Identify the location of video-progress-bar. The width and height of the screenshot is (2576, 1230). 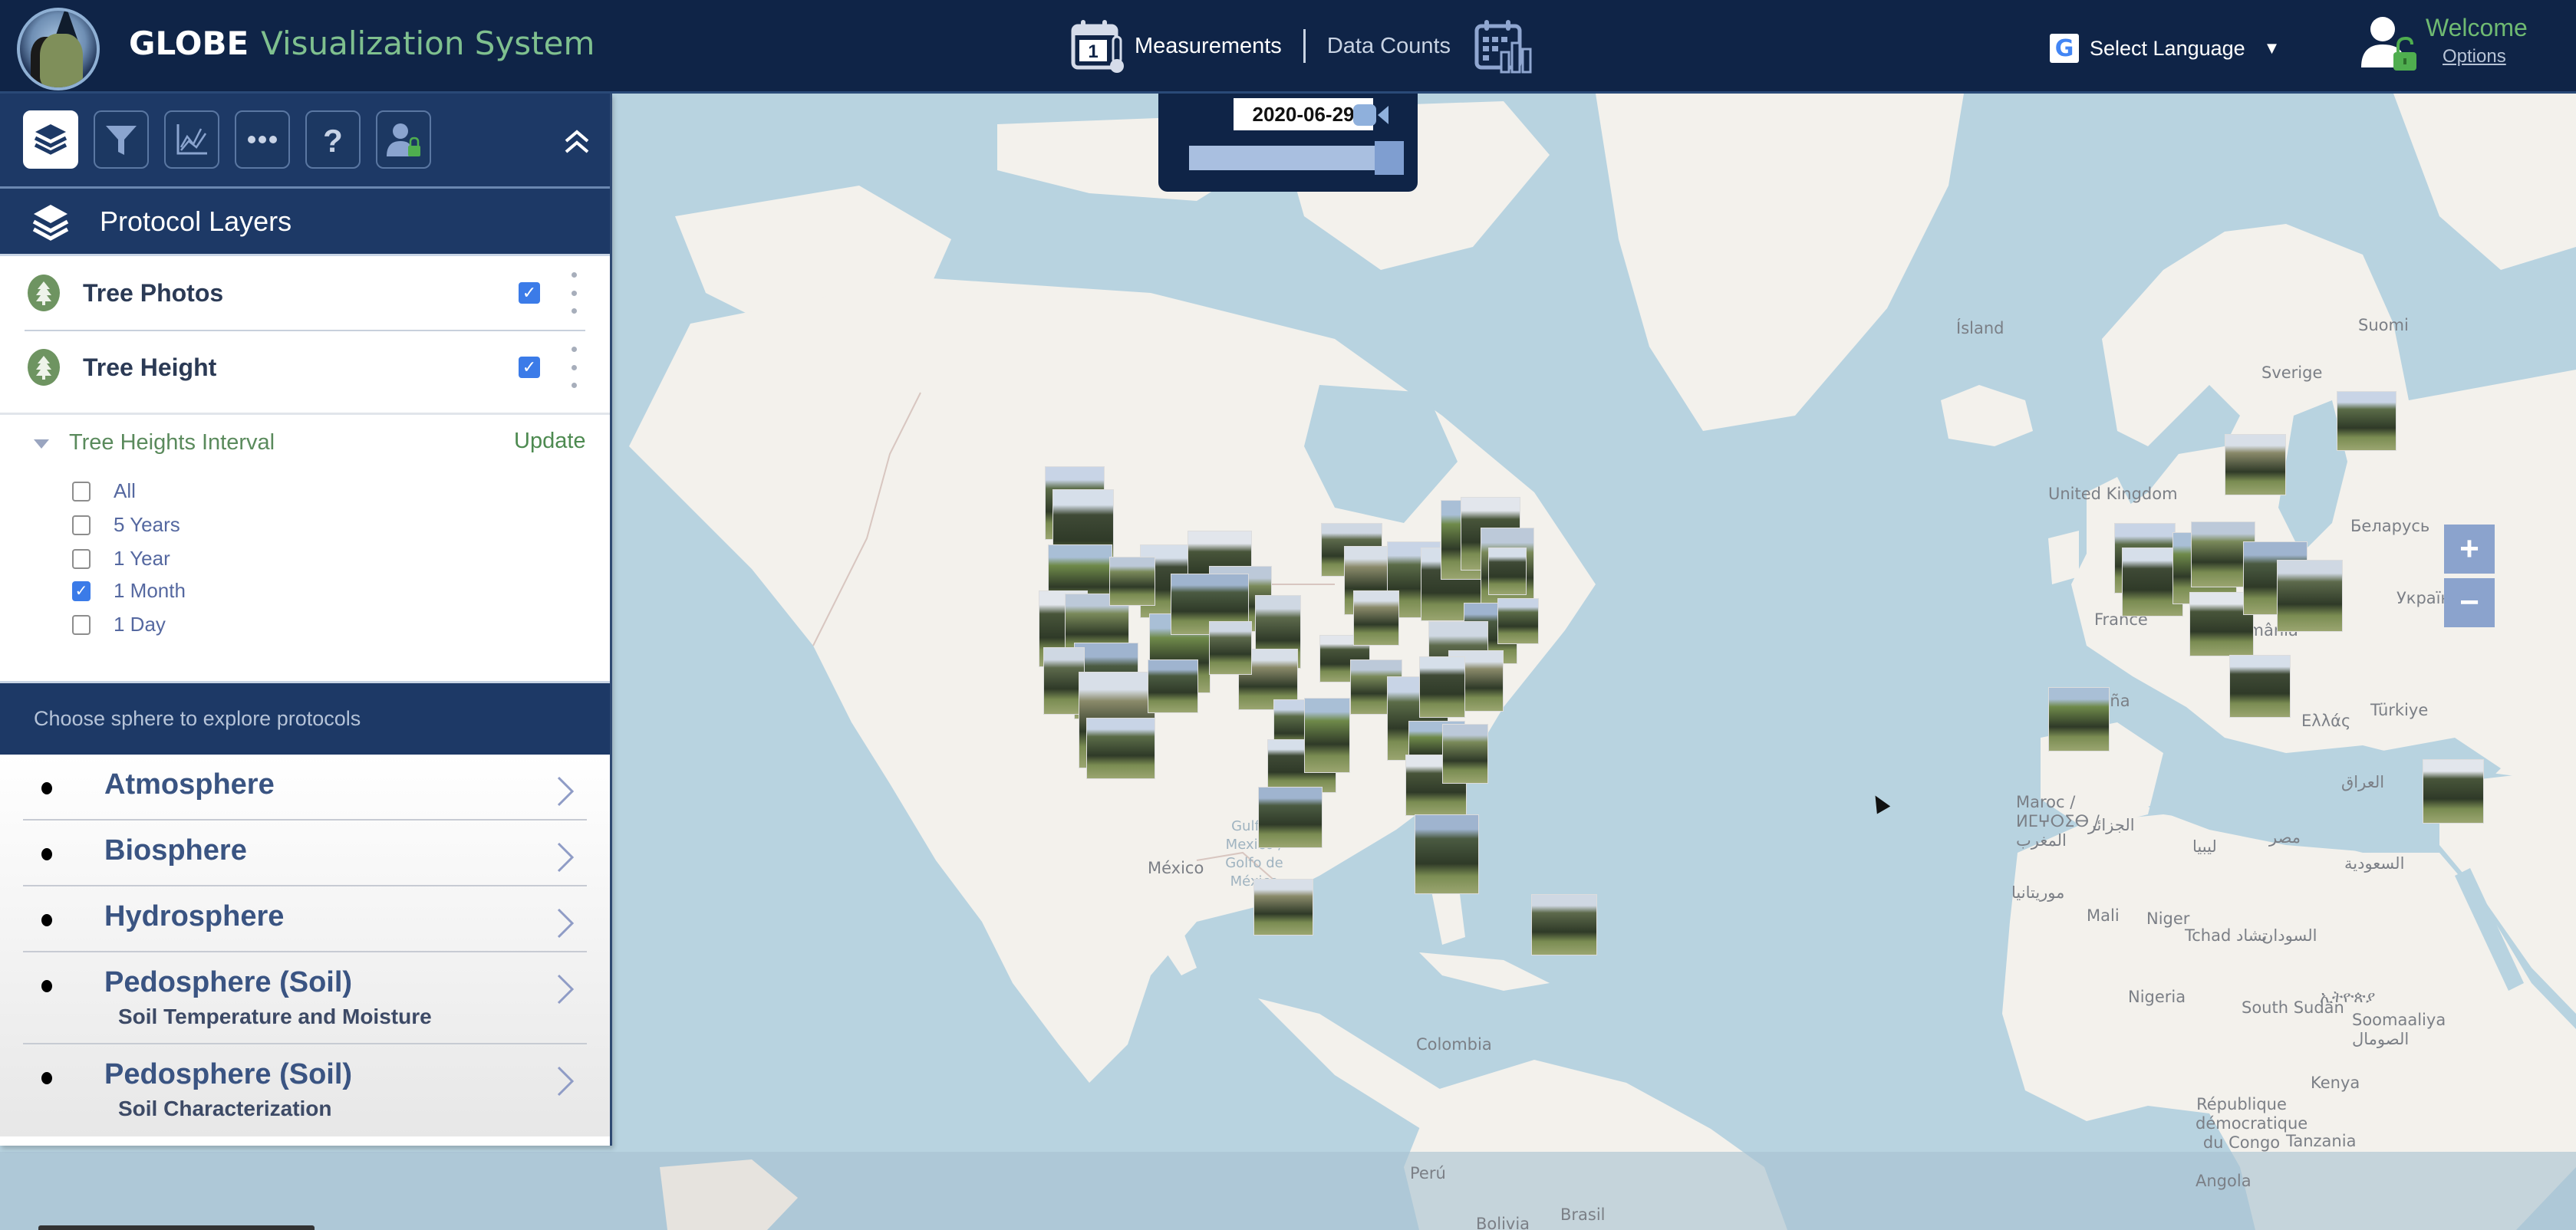
(176, 1227).